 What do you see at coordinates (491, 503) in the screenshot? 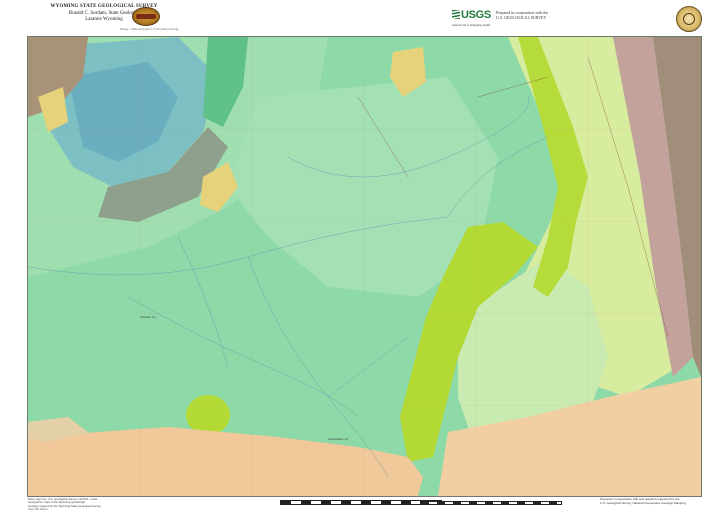
I see `scale-bar-kilometers` at bounding box center [491, 503].